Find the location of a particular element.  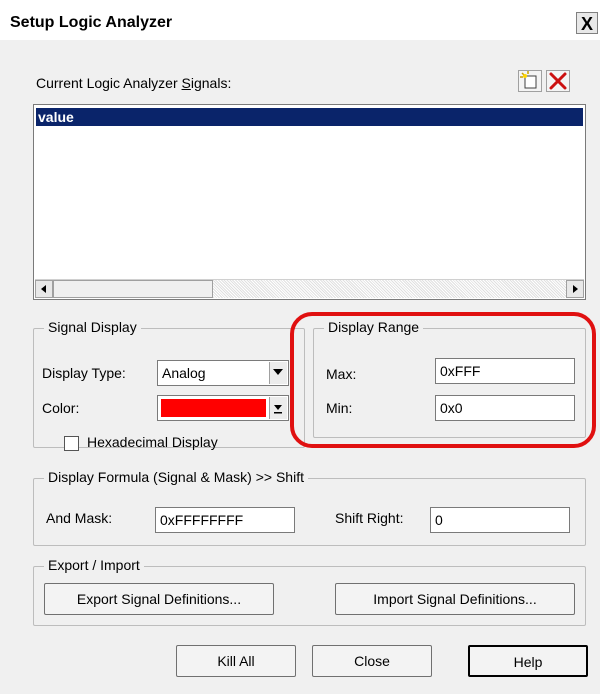

signal-display-group: Signal Display is located at coordinates (169, 383).